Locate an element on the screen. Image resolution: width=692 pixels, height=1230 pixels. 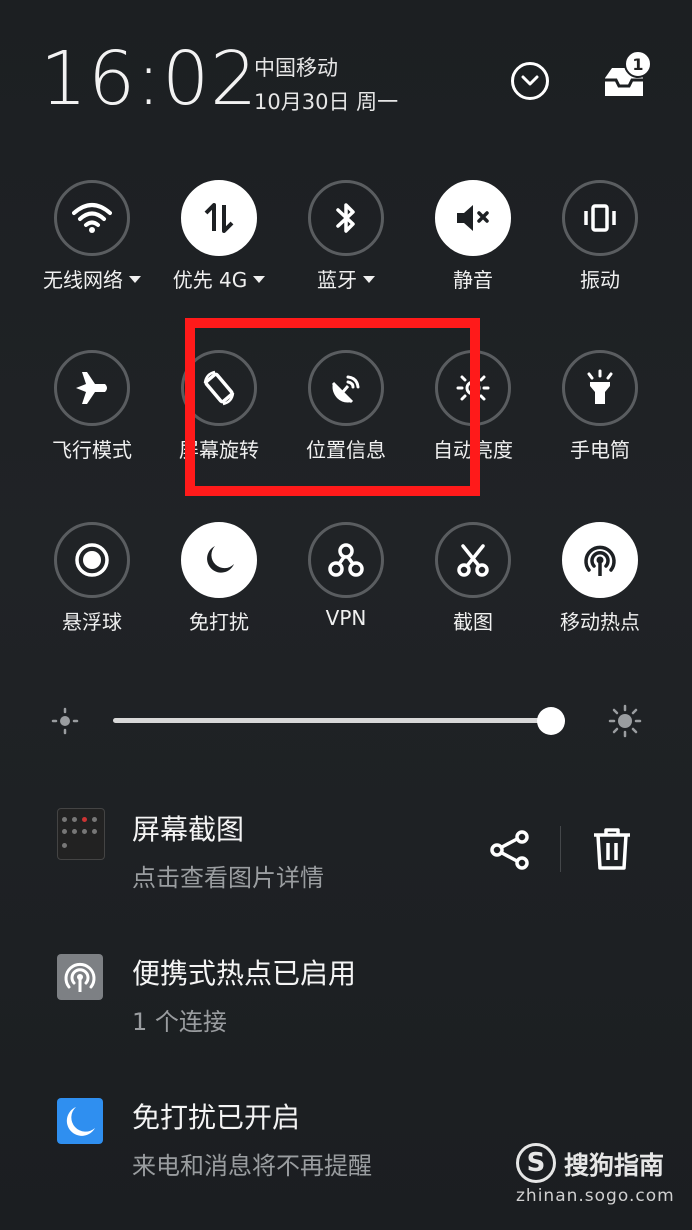
toggle-label: 免打扰 is located at coordinates (219, 622).